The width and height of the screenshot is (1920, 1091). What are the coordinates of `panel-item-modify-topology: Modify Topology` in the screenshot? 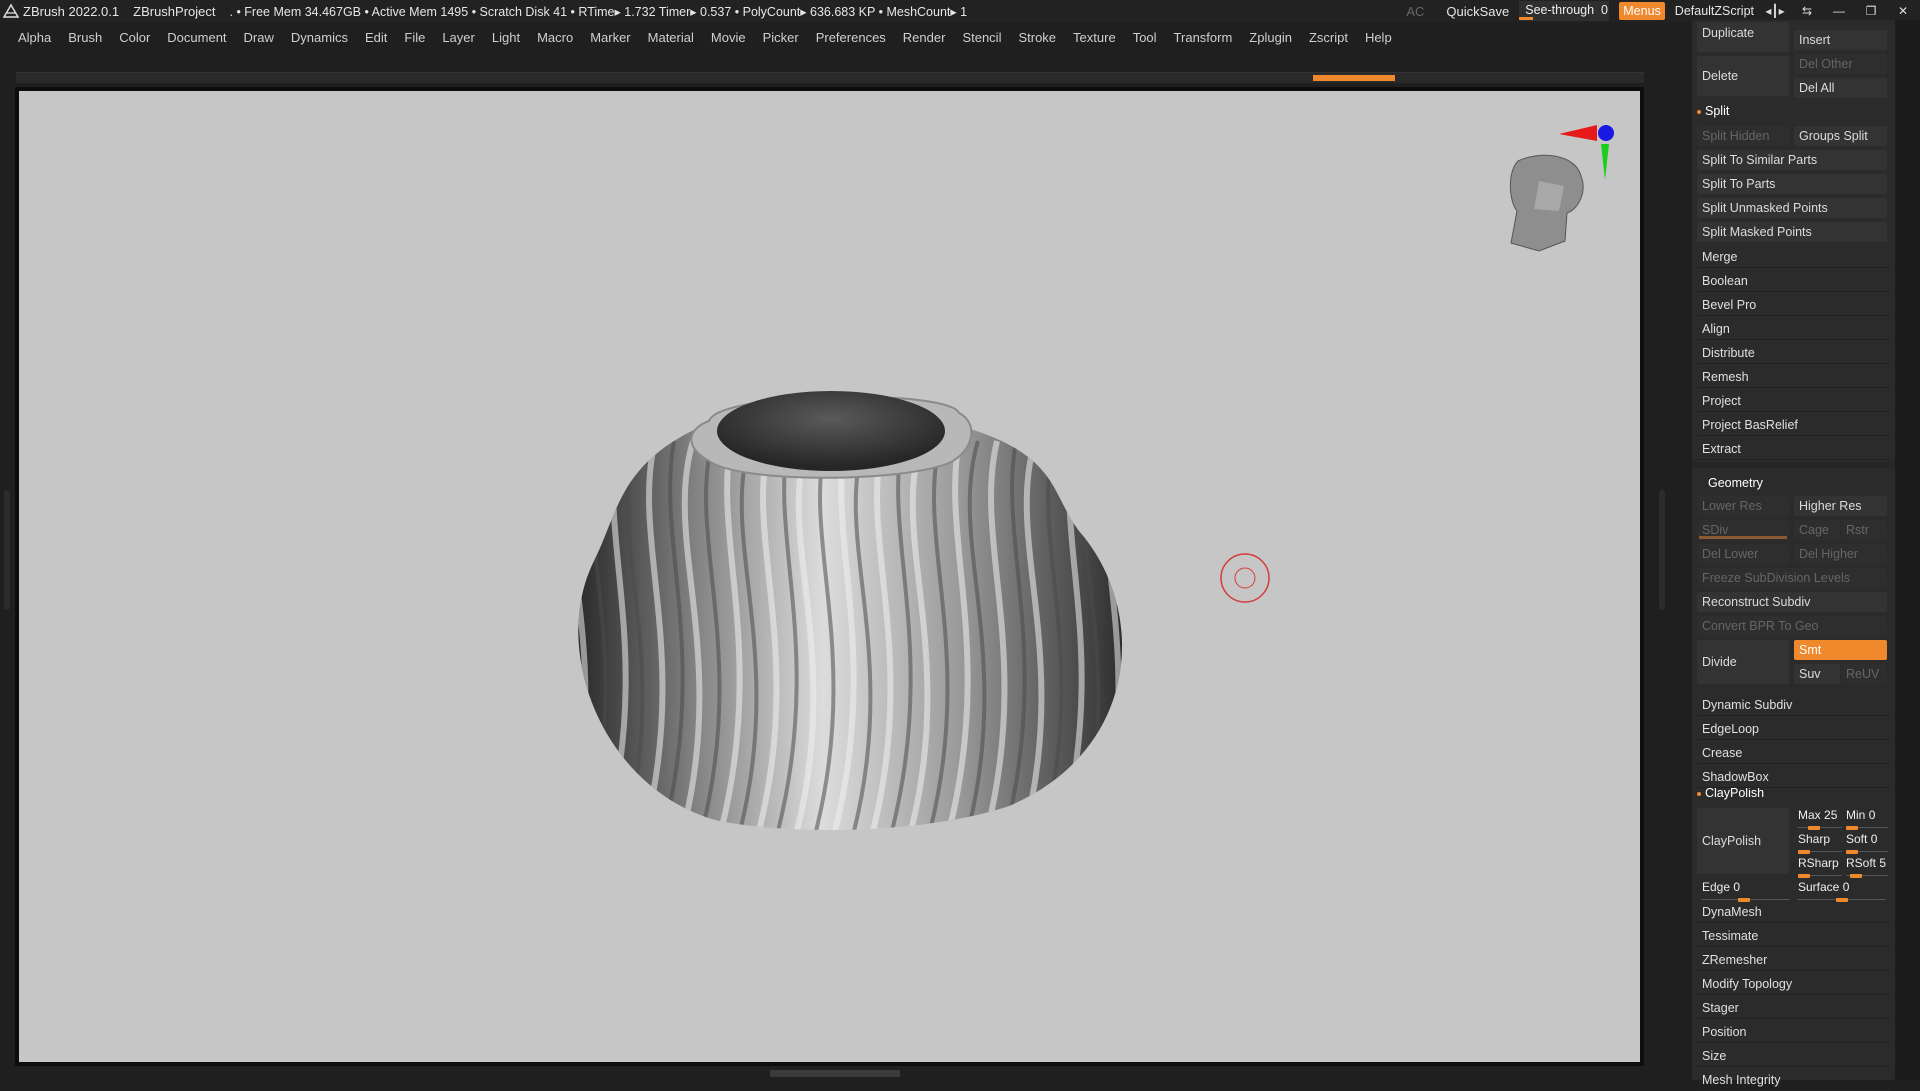 It's located at (1793, 984).